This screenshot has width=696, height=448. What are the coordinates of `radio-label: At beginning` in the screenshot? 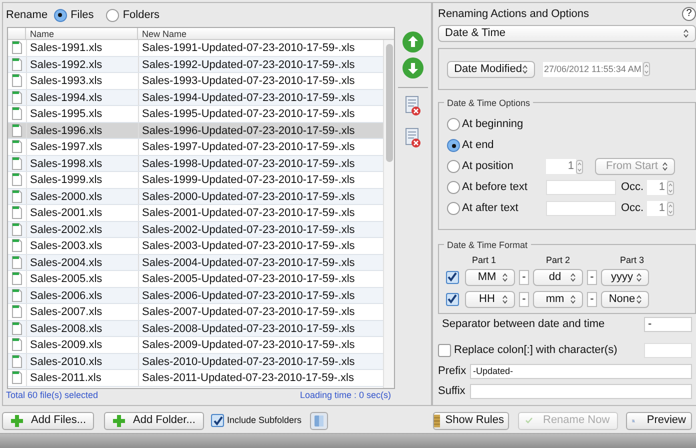 It's located at (504, 124).